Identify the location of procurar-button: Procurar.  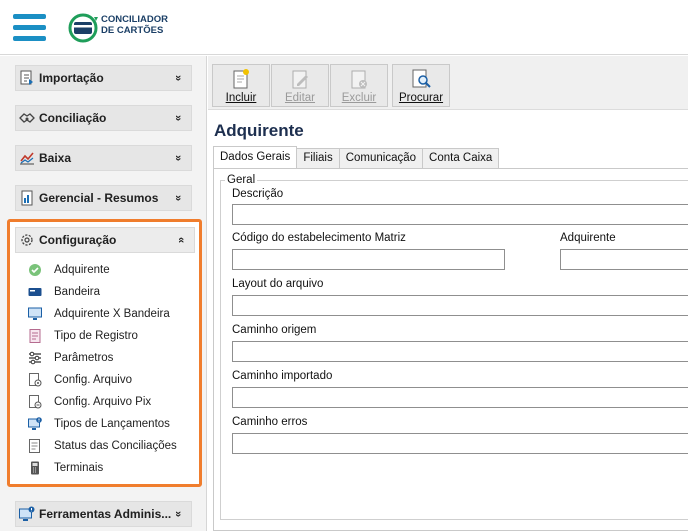
(421, 85).